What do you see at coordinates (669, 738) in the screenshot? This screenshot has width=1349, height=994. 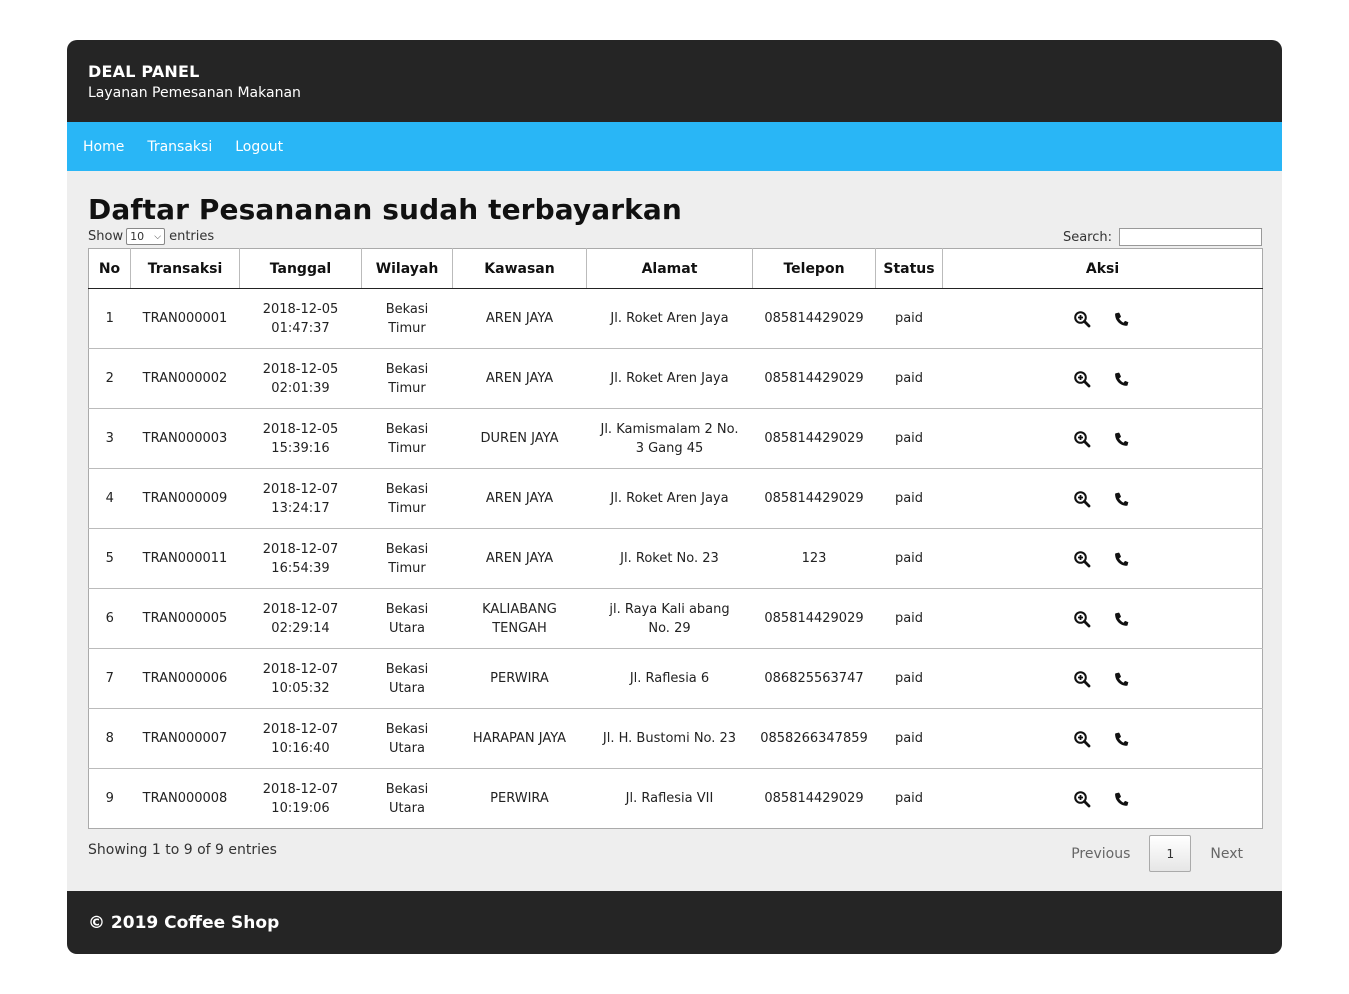 I see `cell-alamat: Jl. H. Bustomi No. 23` at bounding box center [669, 738].